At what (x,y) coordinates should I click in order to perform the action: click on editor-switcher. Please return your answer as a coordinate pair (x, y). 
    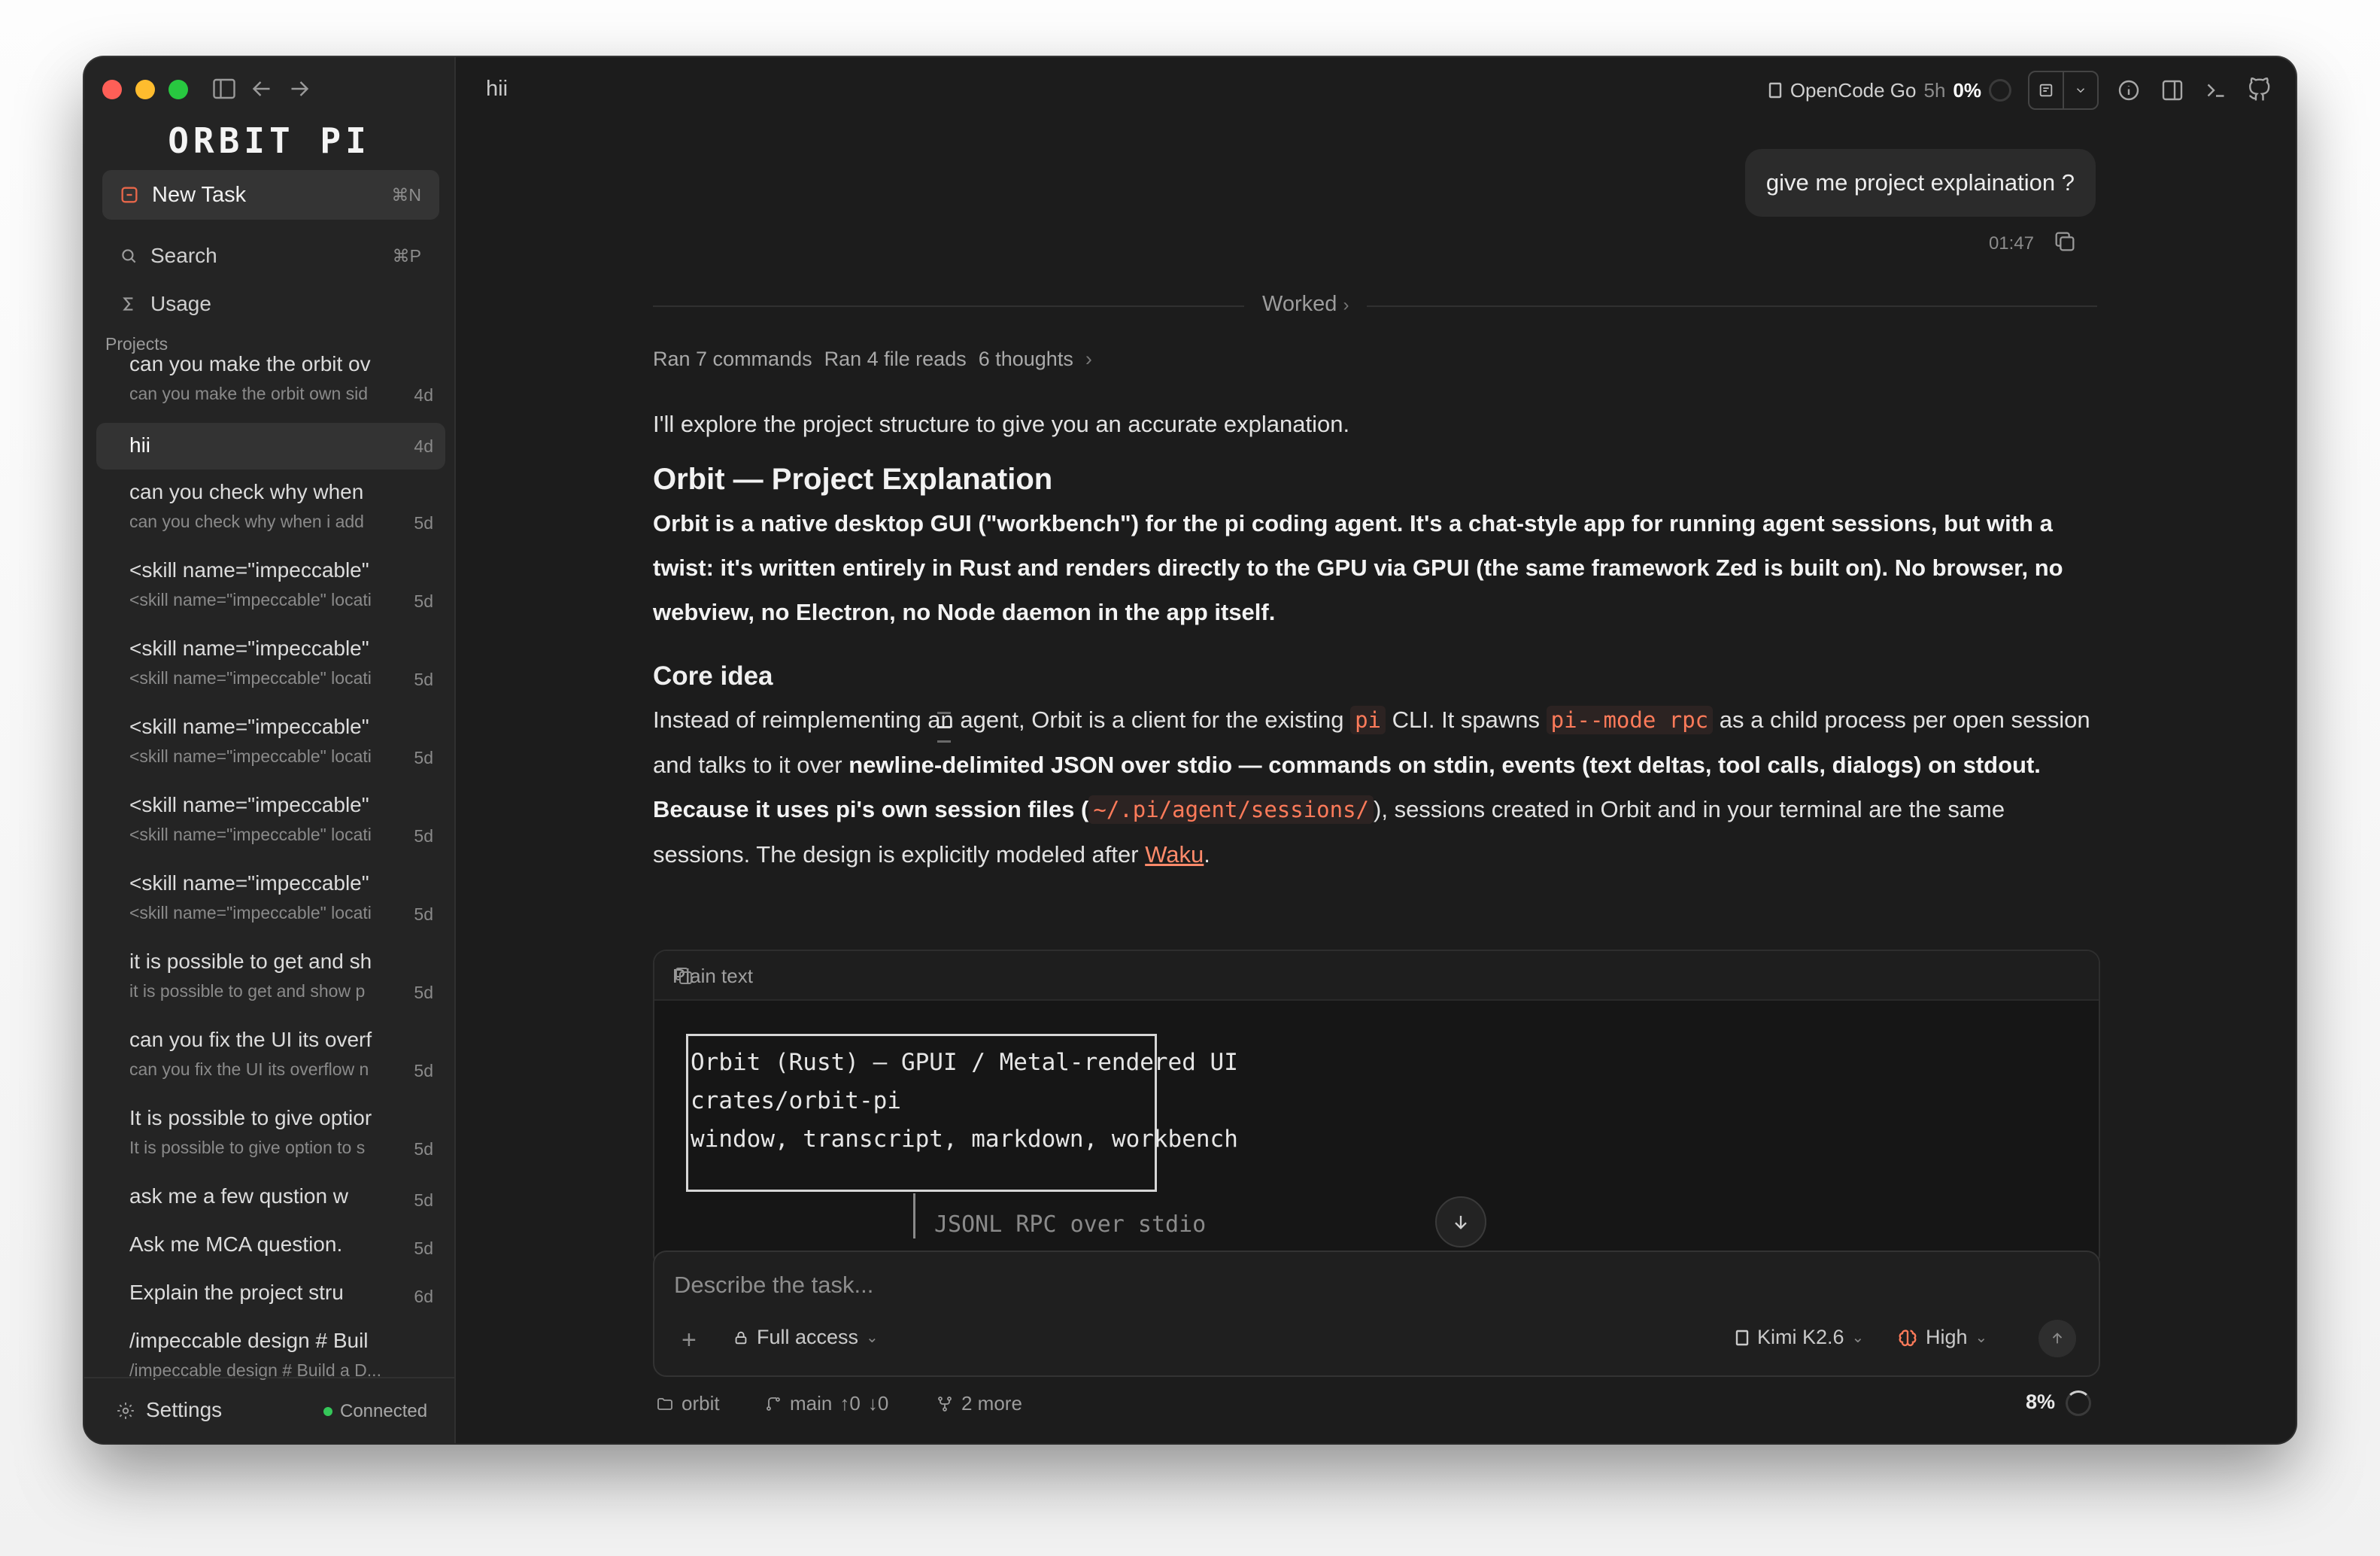
    Looking at the image, I should click on (2063, 90).